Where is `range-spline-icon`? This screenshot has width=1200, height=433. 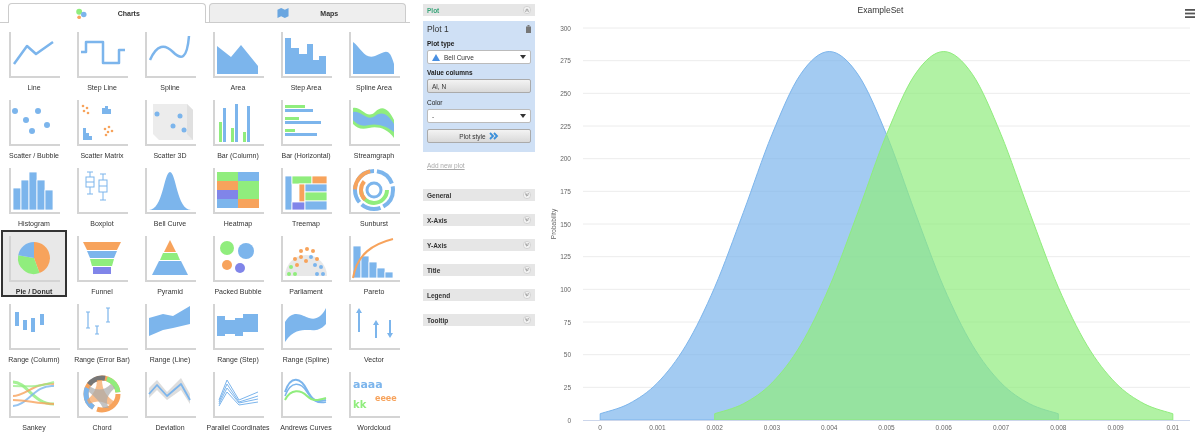
range-spline-icon is located at coordinates (306, 327).